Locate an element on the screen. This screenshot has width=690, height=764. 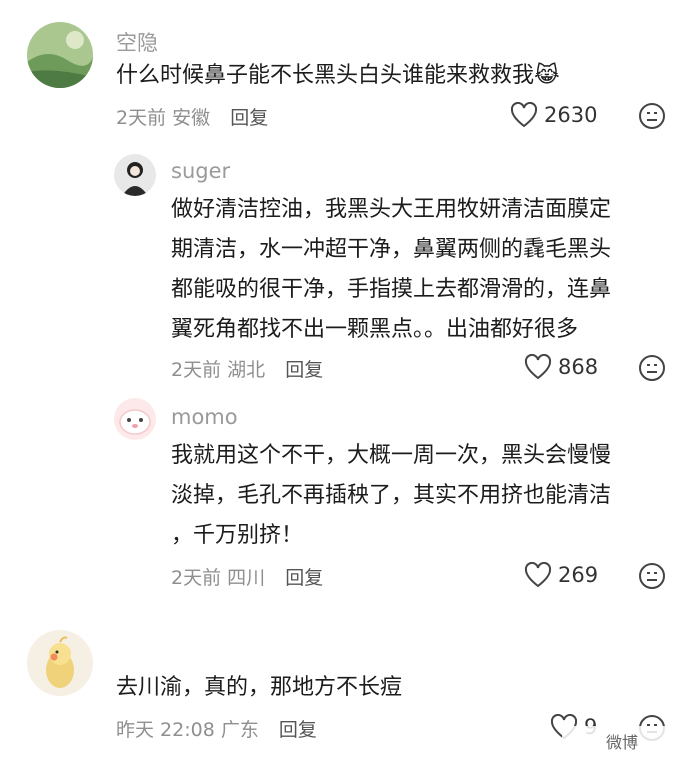
username: momo is located at coordinates (204, 417).